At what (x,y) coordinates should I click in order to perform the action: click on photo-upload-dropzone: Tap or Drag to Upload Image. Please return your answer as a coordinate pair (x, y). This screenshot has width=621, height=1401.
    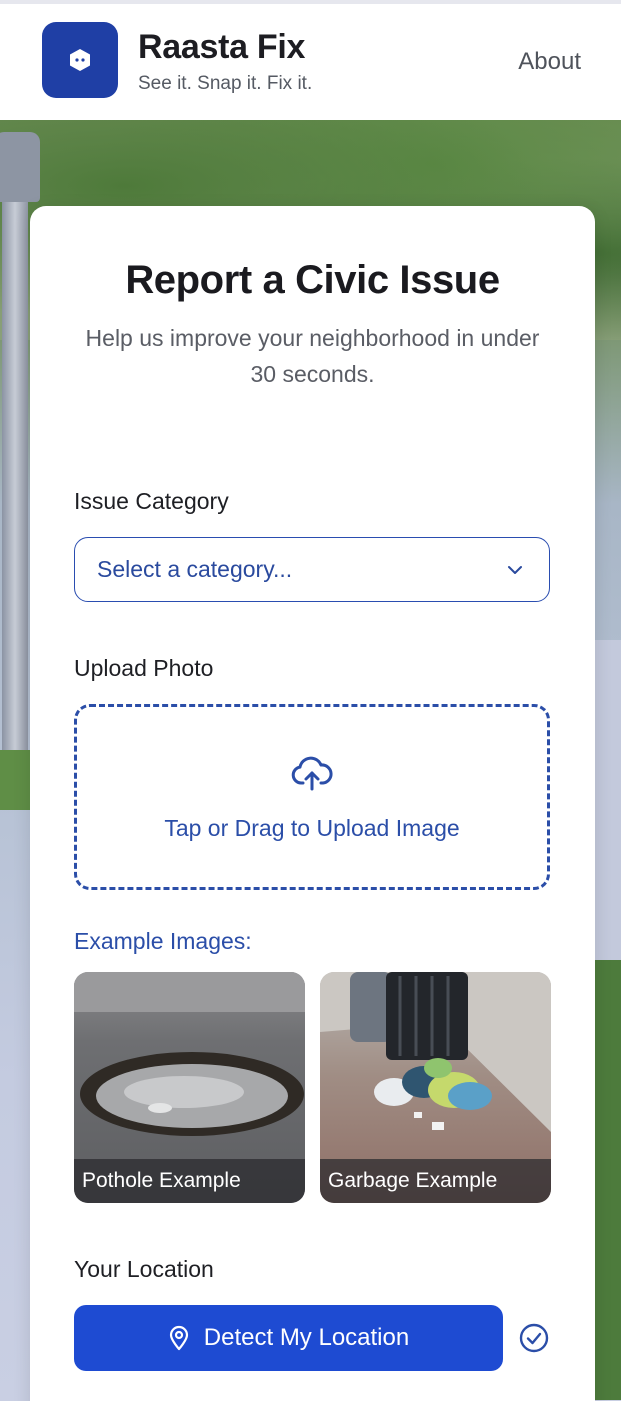
    Looking at the image, I should click on (312, 797).